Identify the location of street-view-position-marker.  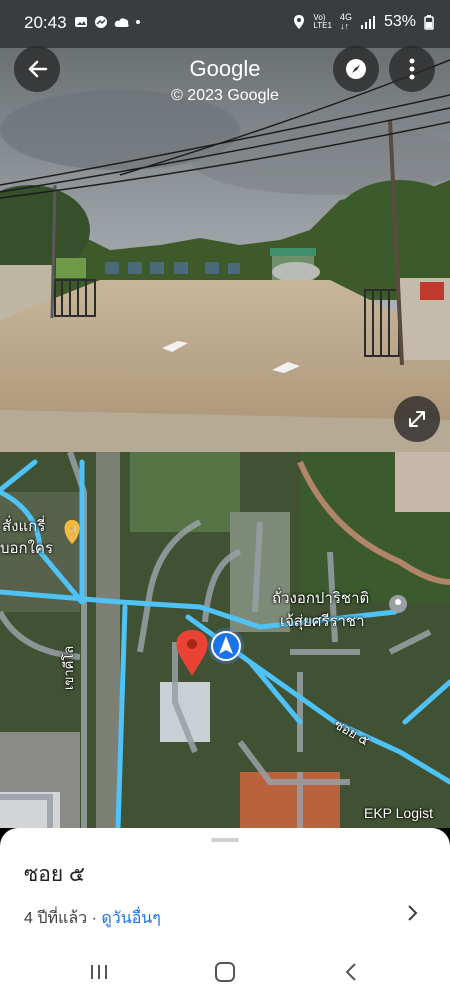
(226, 646).